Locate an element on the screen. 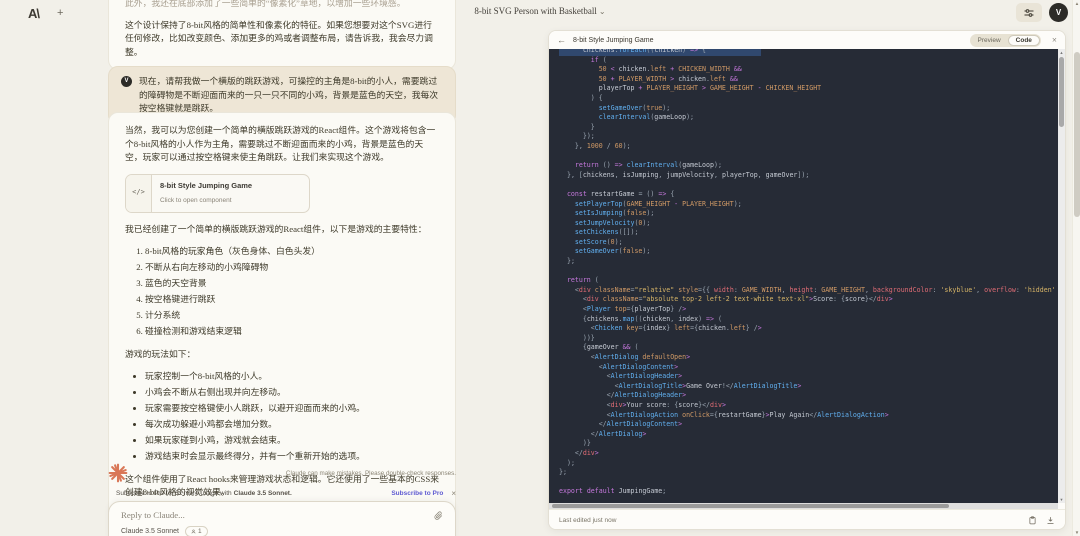  user-avatar-small: V is located at coordinates (126, 81).